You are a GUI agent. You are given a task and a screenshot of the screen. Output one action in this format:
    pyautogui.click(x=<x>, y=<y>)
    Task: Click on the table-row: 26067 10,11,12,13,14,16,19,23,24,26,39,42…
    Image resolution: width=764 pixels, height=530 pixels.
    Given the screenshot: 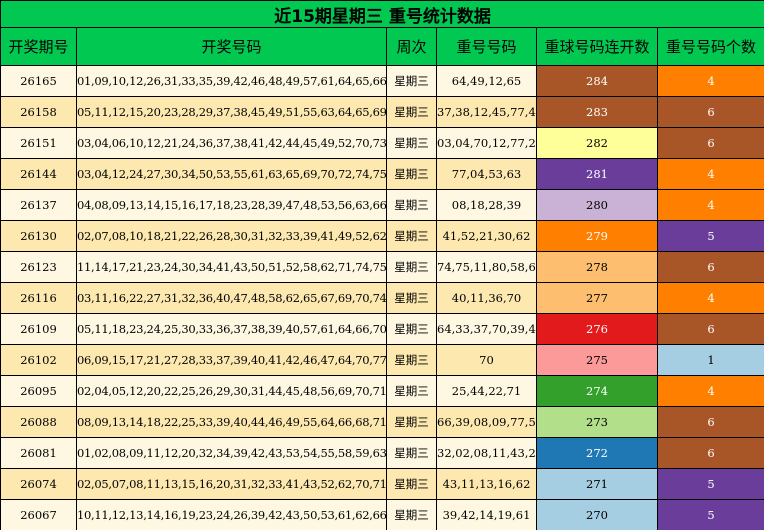 What is the action you would take?
    pyautogui.click(x=382, y=514)
    